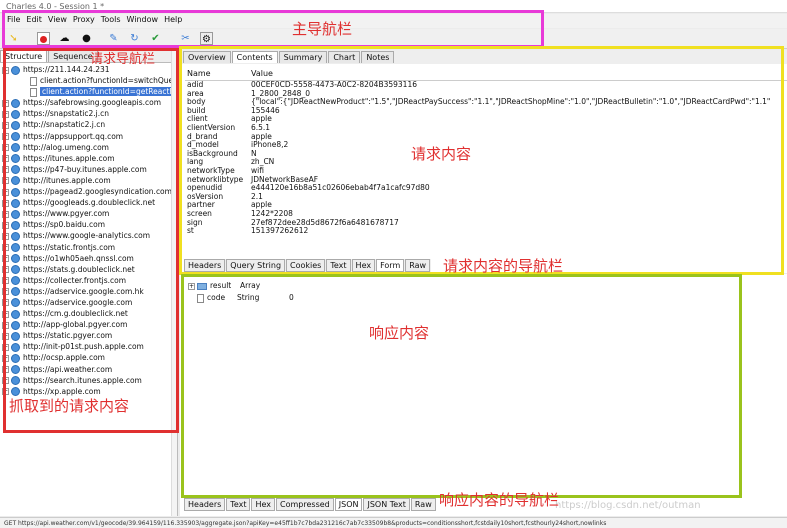 The width and height of the screenshot is (787, 528). I want to click on subtab-json: JSON, so click(348, 504).